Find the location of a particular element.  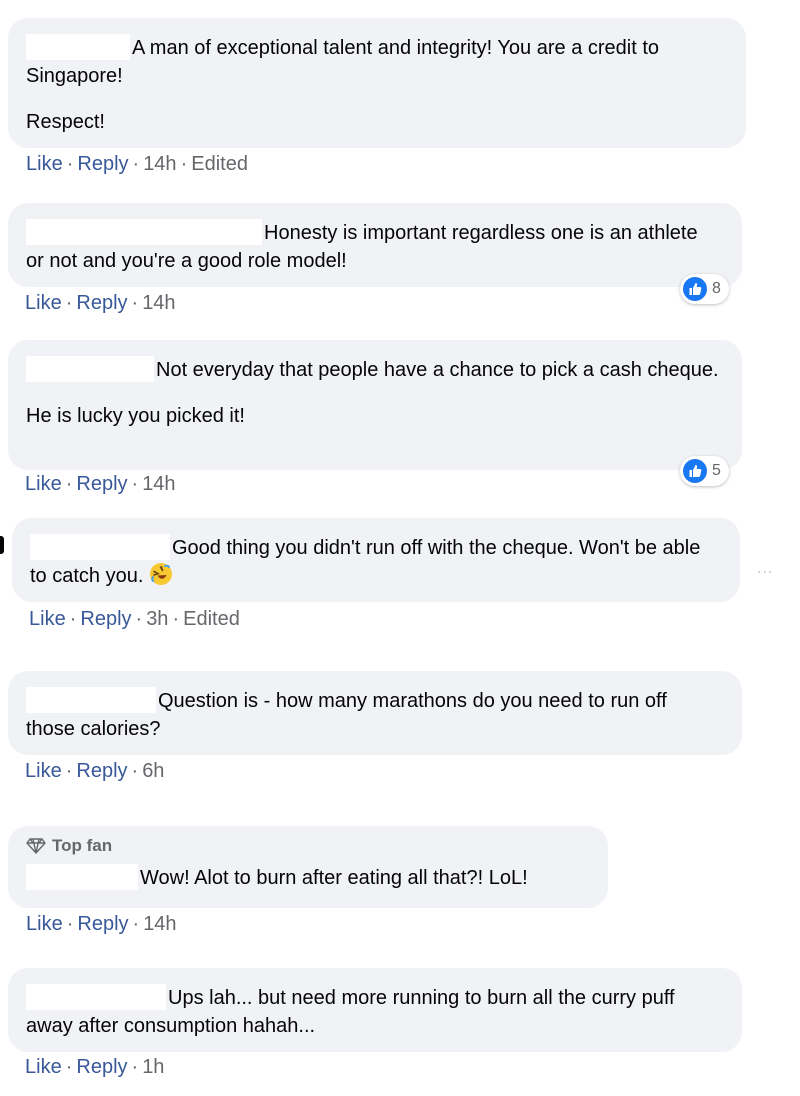

diamond-icon is located at coordinates (36, 846).